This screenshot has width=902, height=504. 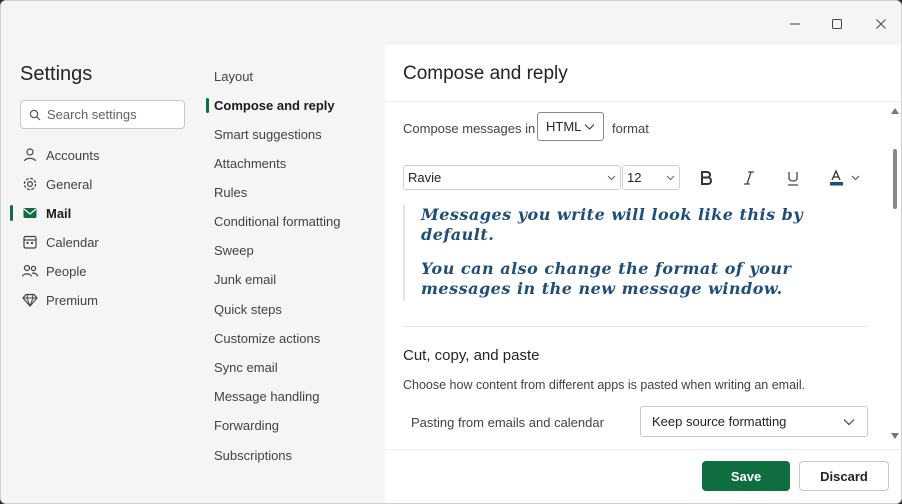 What do you see at coordinates (30, 300) in the screenshot?
I see `diamond-icon` at bounding box center [30, 300].